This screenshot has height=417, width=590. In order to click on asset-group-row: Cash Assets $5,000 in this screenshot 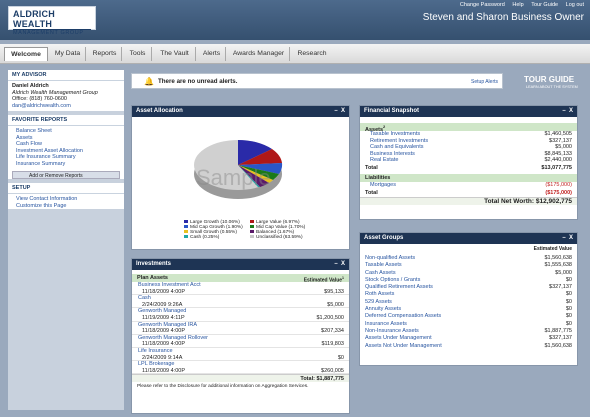, I will do `click(468, 273)`.